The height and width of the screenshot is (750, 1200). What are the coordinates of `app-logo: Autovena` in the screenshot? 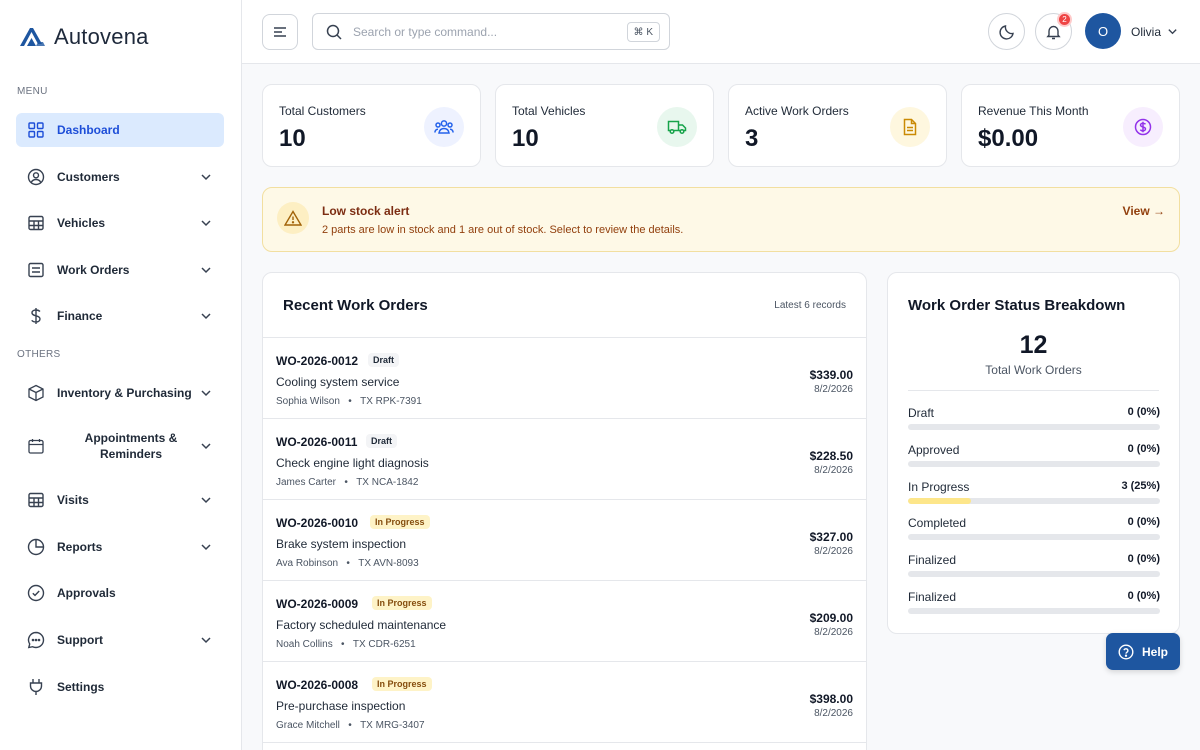 It's located at (83, 37).